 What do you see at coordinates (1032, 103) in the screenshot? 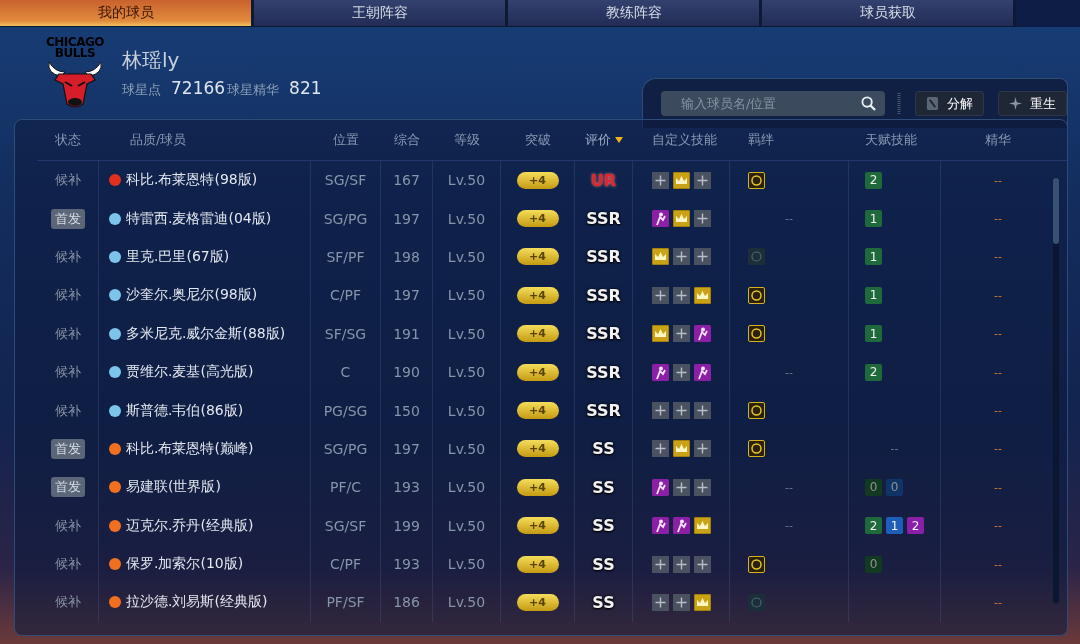
I see `toolbar-button: 重生` at bounding box center [1032, 103].